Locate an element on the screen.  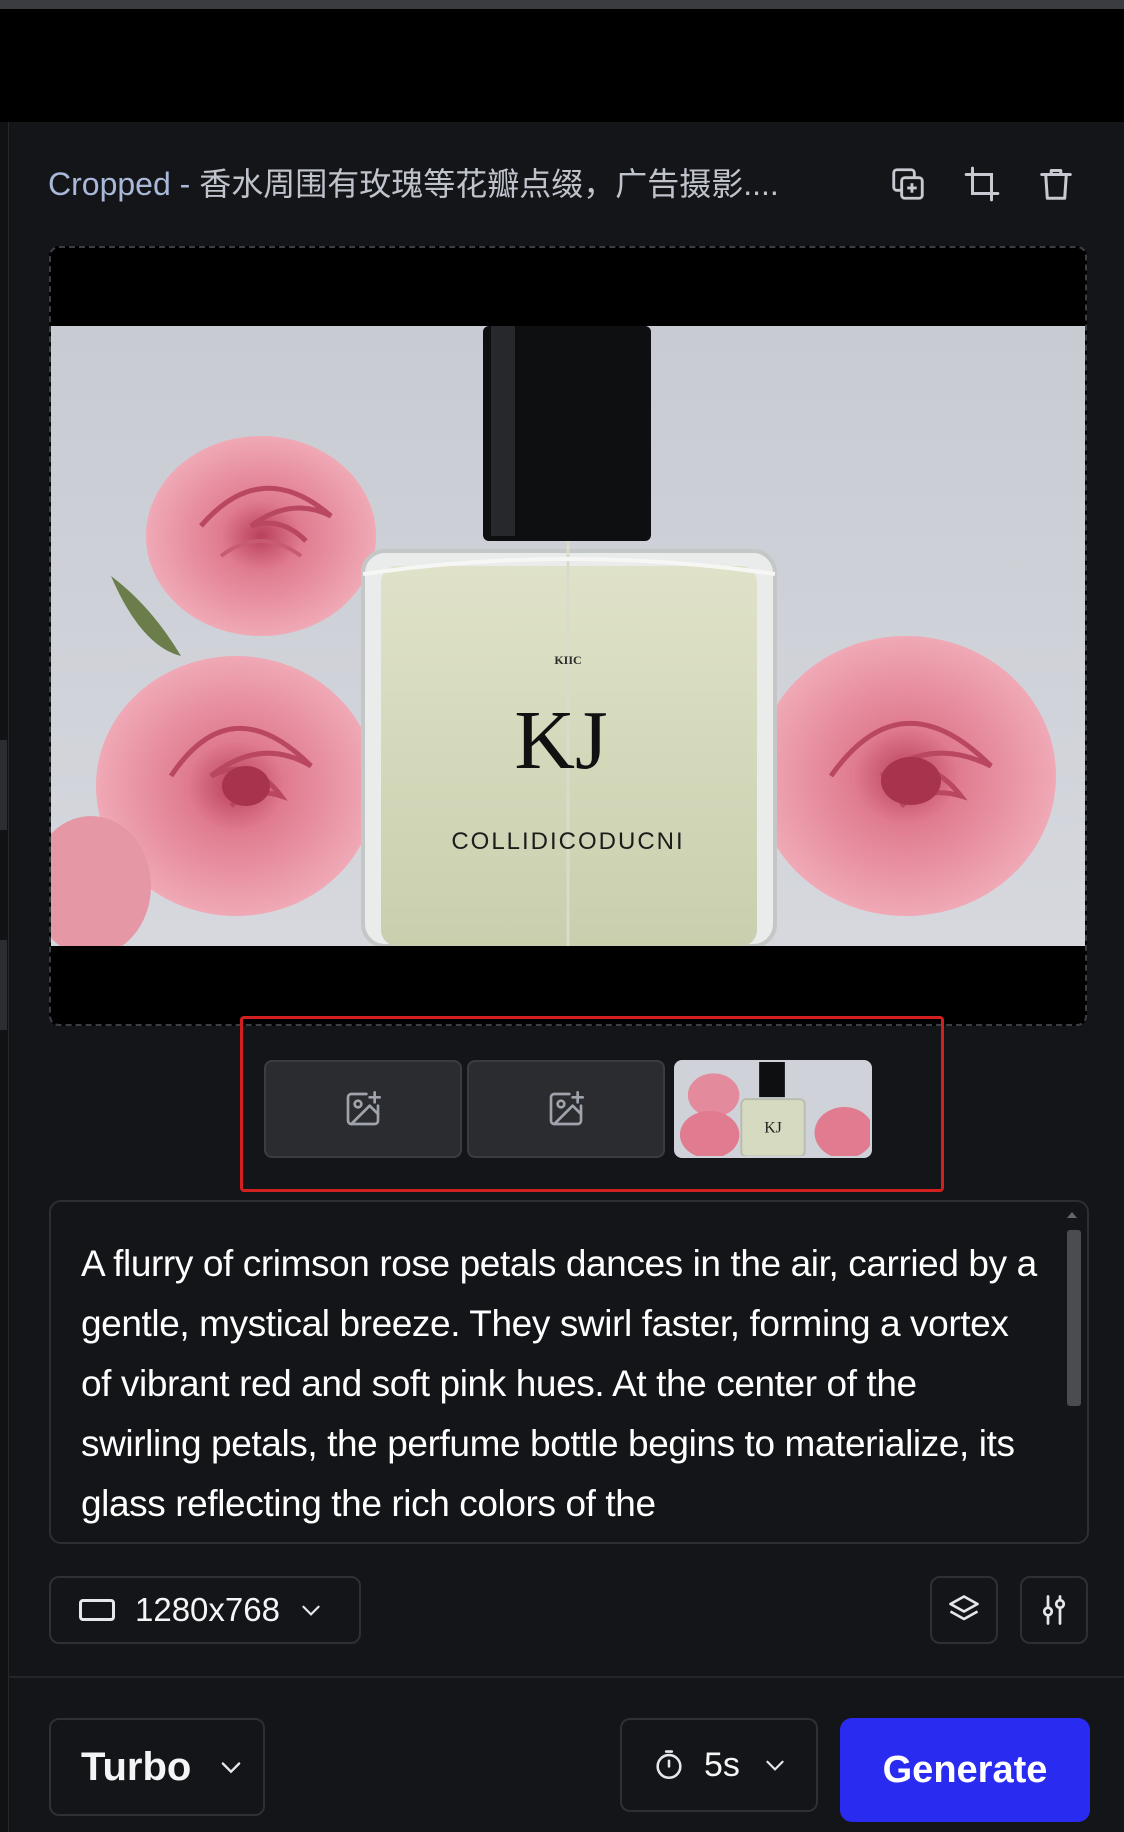
thumbnail-image: KJ is located at coordinates (773, 1109).